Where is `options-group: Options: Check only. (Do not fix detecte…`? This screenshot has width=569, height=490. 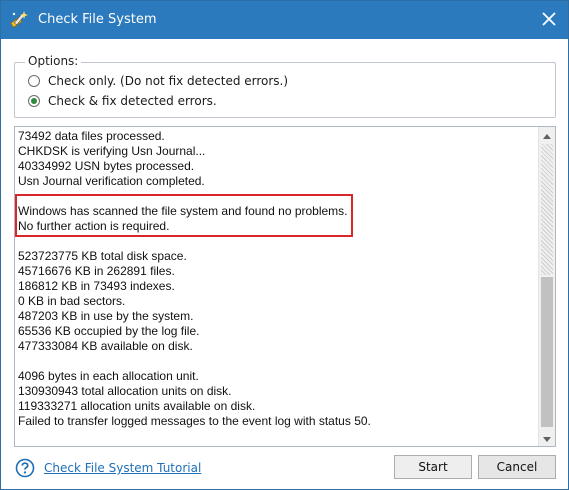
options-group: Options: Check only. (Do not fix detecte… is located at coordinates (285, 86).